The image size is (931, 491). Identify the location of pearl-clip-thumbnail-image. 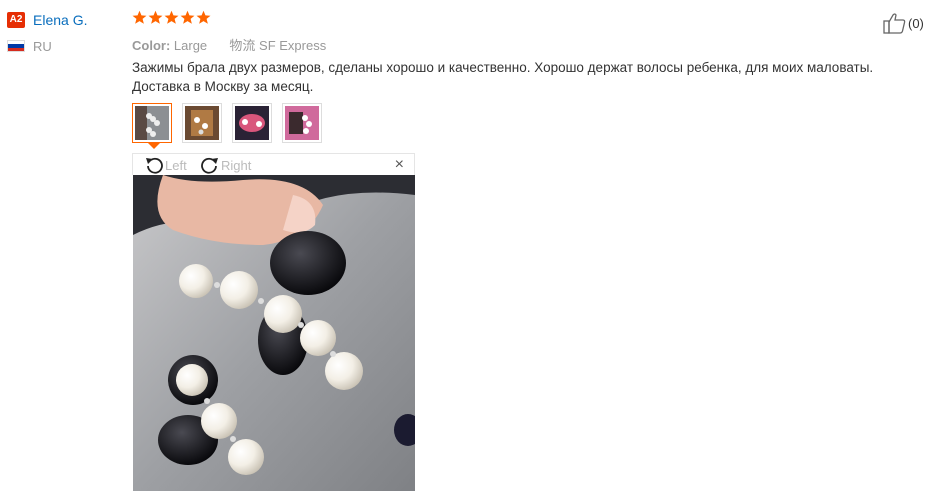
(152, 123).